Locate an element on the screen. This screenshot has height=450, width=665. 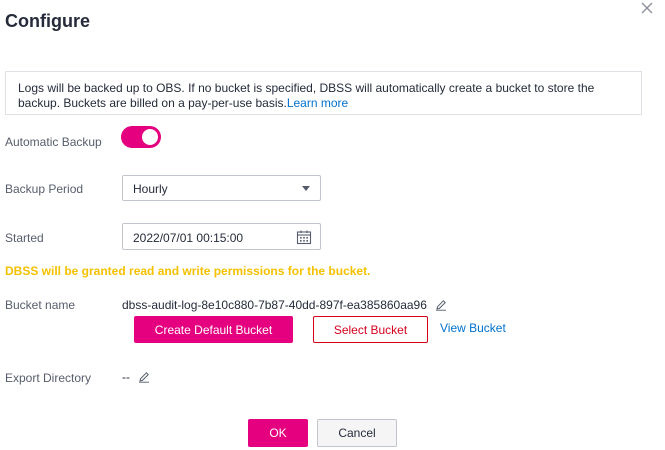
started-label: Started is located at coordinates (24, 238).